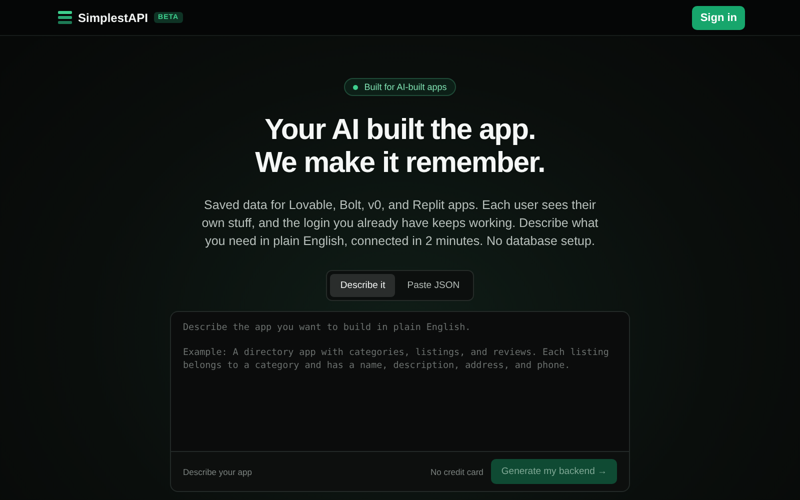 The width and height of the screenshot is (800, 500). What do you see at coordinates (355, 87) in the screenshot?
I see `status-dot-icon` at bounding box center [355, 87].